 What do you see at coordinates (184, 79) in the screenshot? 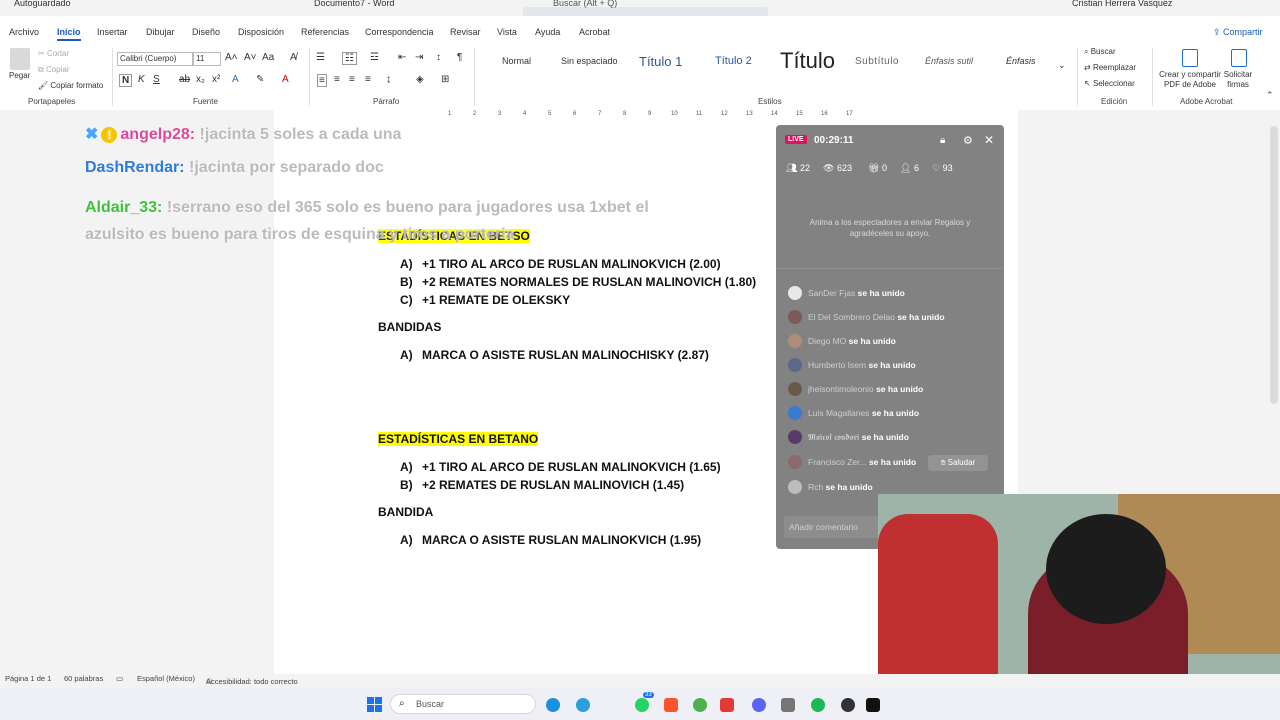
I see `strikethrough-icon: ab` at bounding box center [184, 79].